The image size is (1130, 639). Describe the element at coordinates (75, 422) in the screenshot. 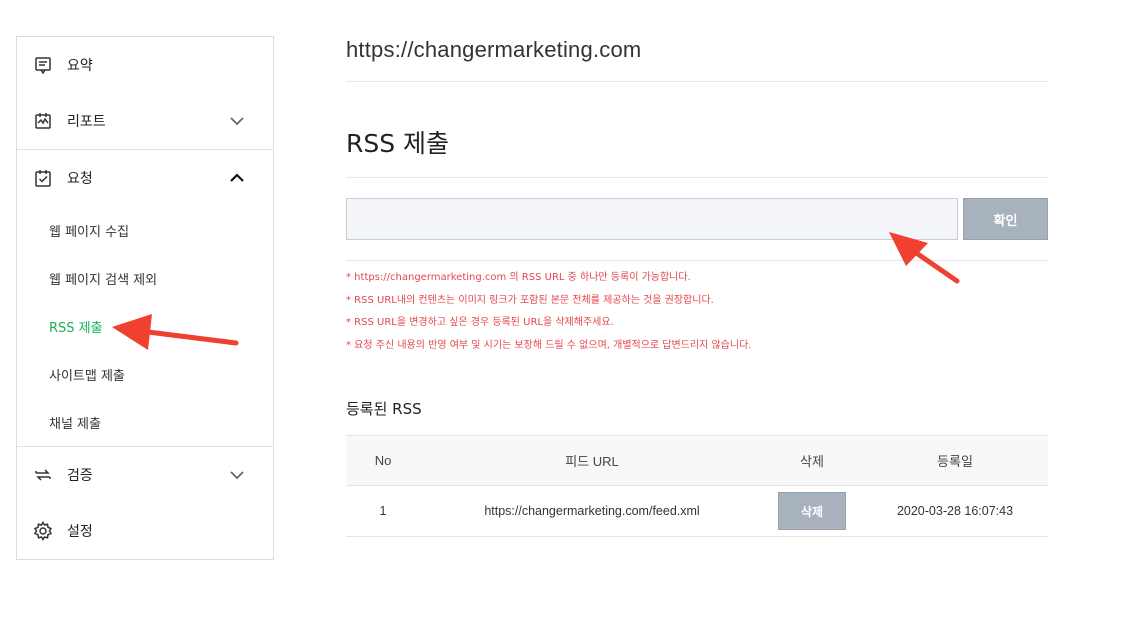

I see `sub-item-channel-submit: 채널 제출` at that location.